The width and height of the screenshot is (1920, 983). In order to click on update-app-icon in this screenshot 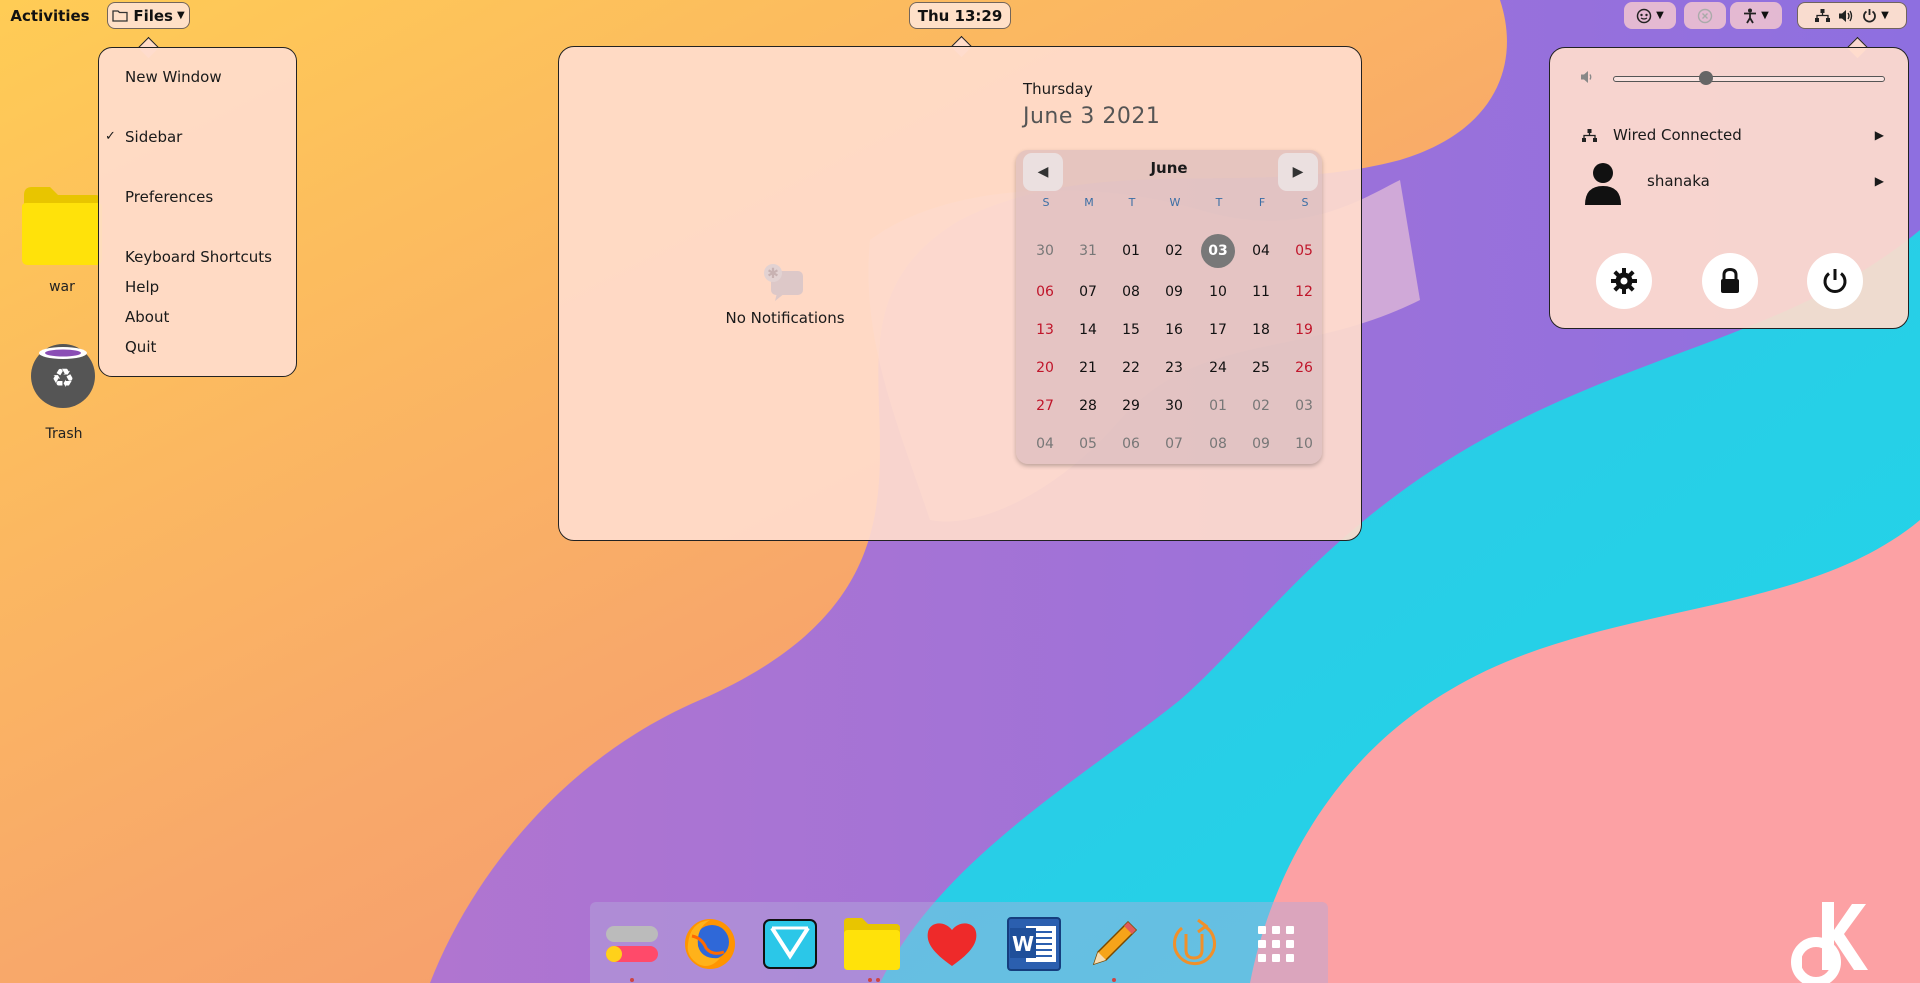, I will do `click(1194, 944)`.